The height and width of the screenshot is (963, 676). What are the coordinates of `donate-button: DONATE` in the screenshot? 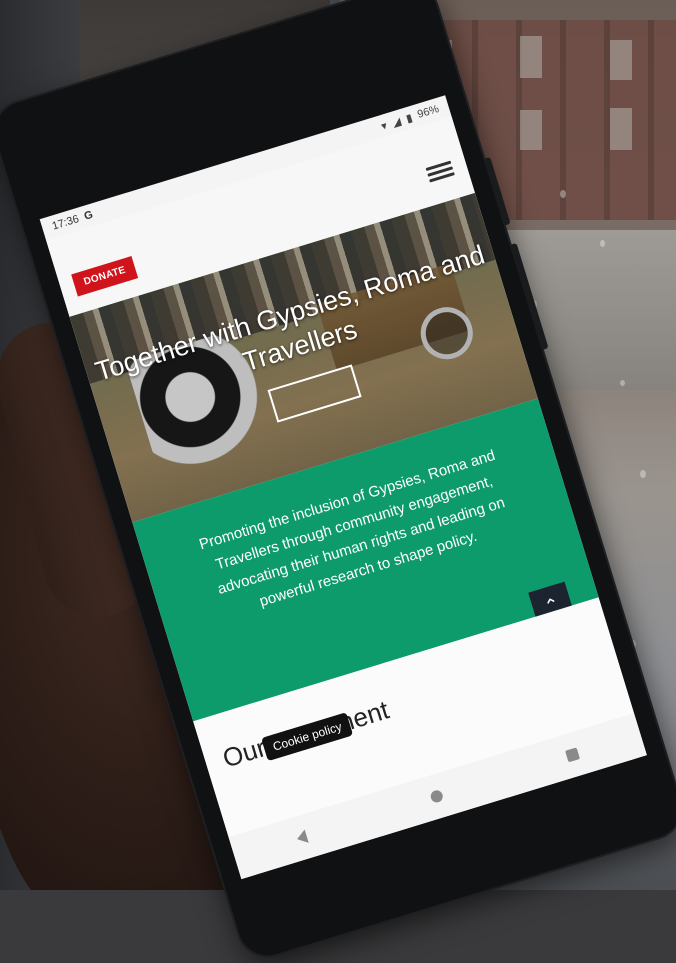 It's located at (105, 276).